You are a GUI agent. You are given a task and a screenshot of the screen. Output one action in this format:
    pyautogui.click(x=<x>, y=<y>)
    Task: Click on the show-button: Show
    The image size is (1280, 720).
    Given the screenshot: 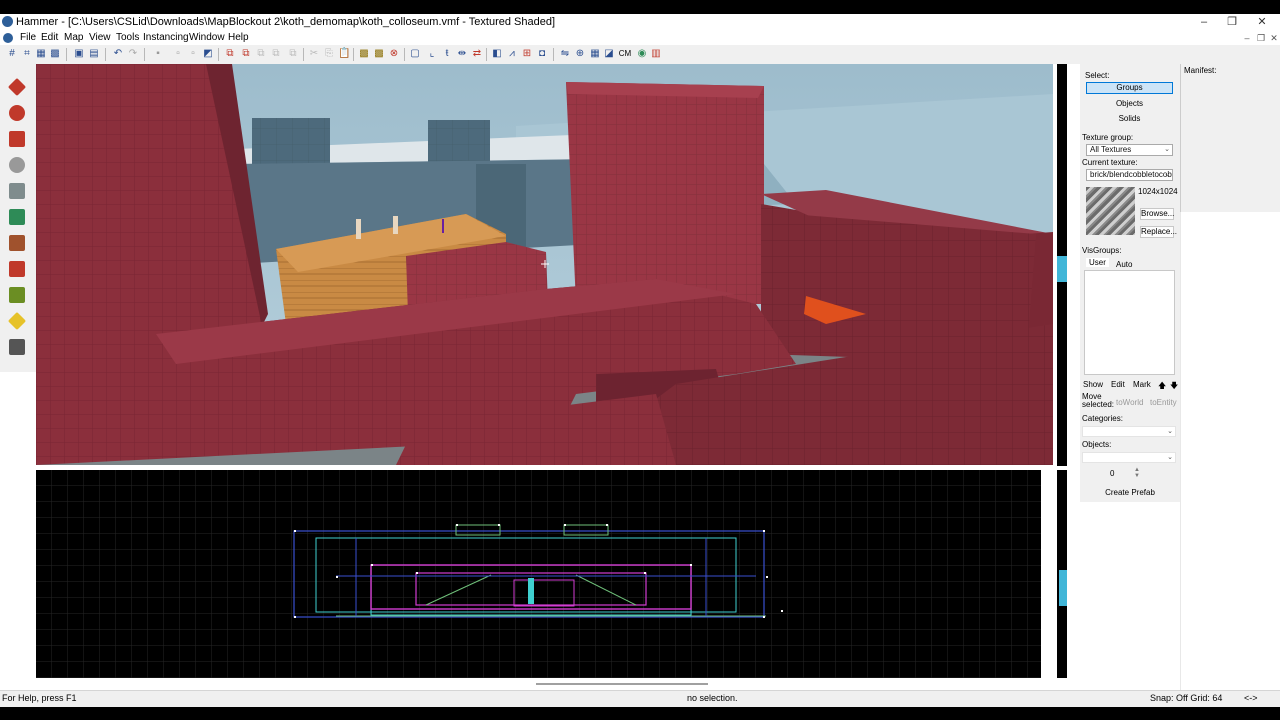 What is the action you would take?
    pyautogui.click(x=1093, y=384)
    